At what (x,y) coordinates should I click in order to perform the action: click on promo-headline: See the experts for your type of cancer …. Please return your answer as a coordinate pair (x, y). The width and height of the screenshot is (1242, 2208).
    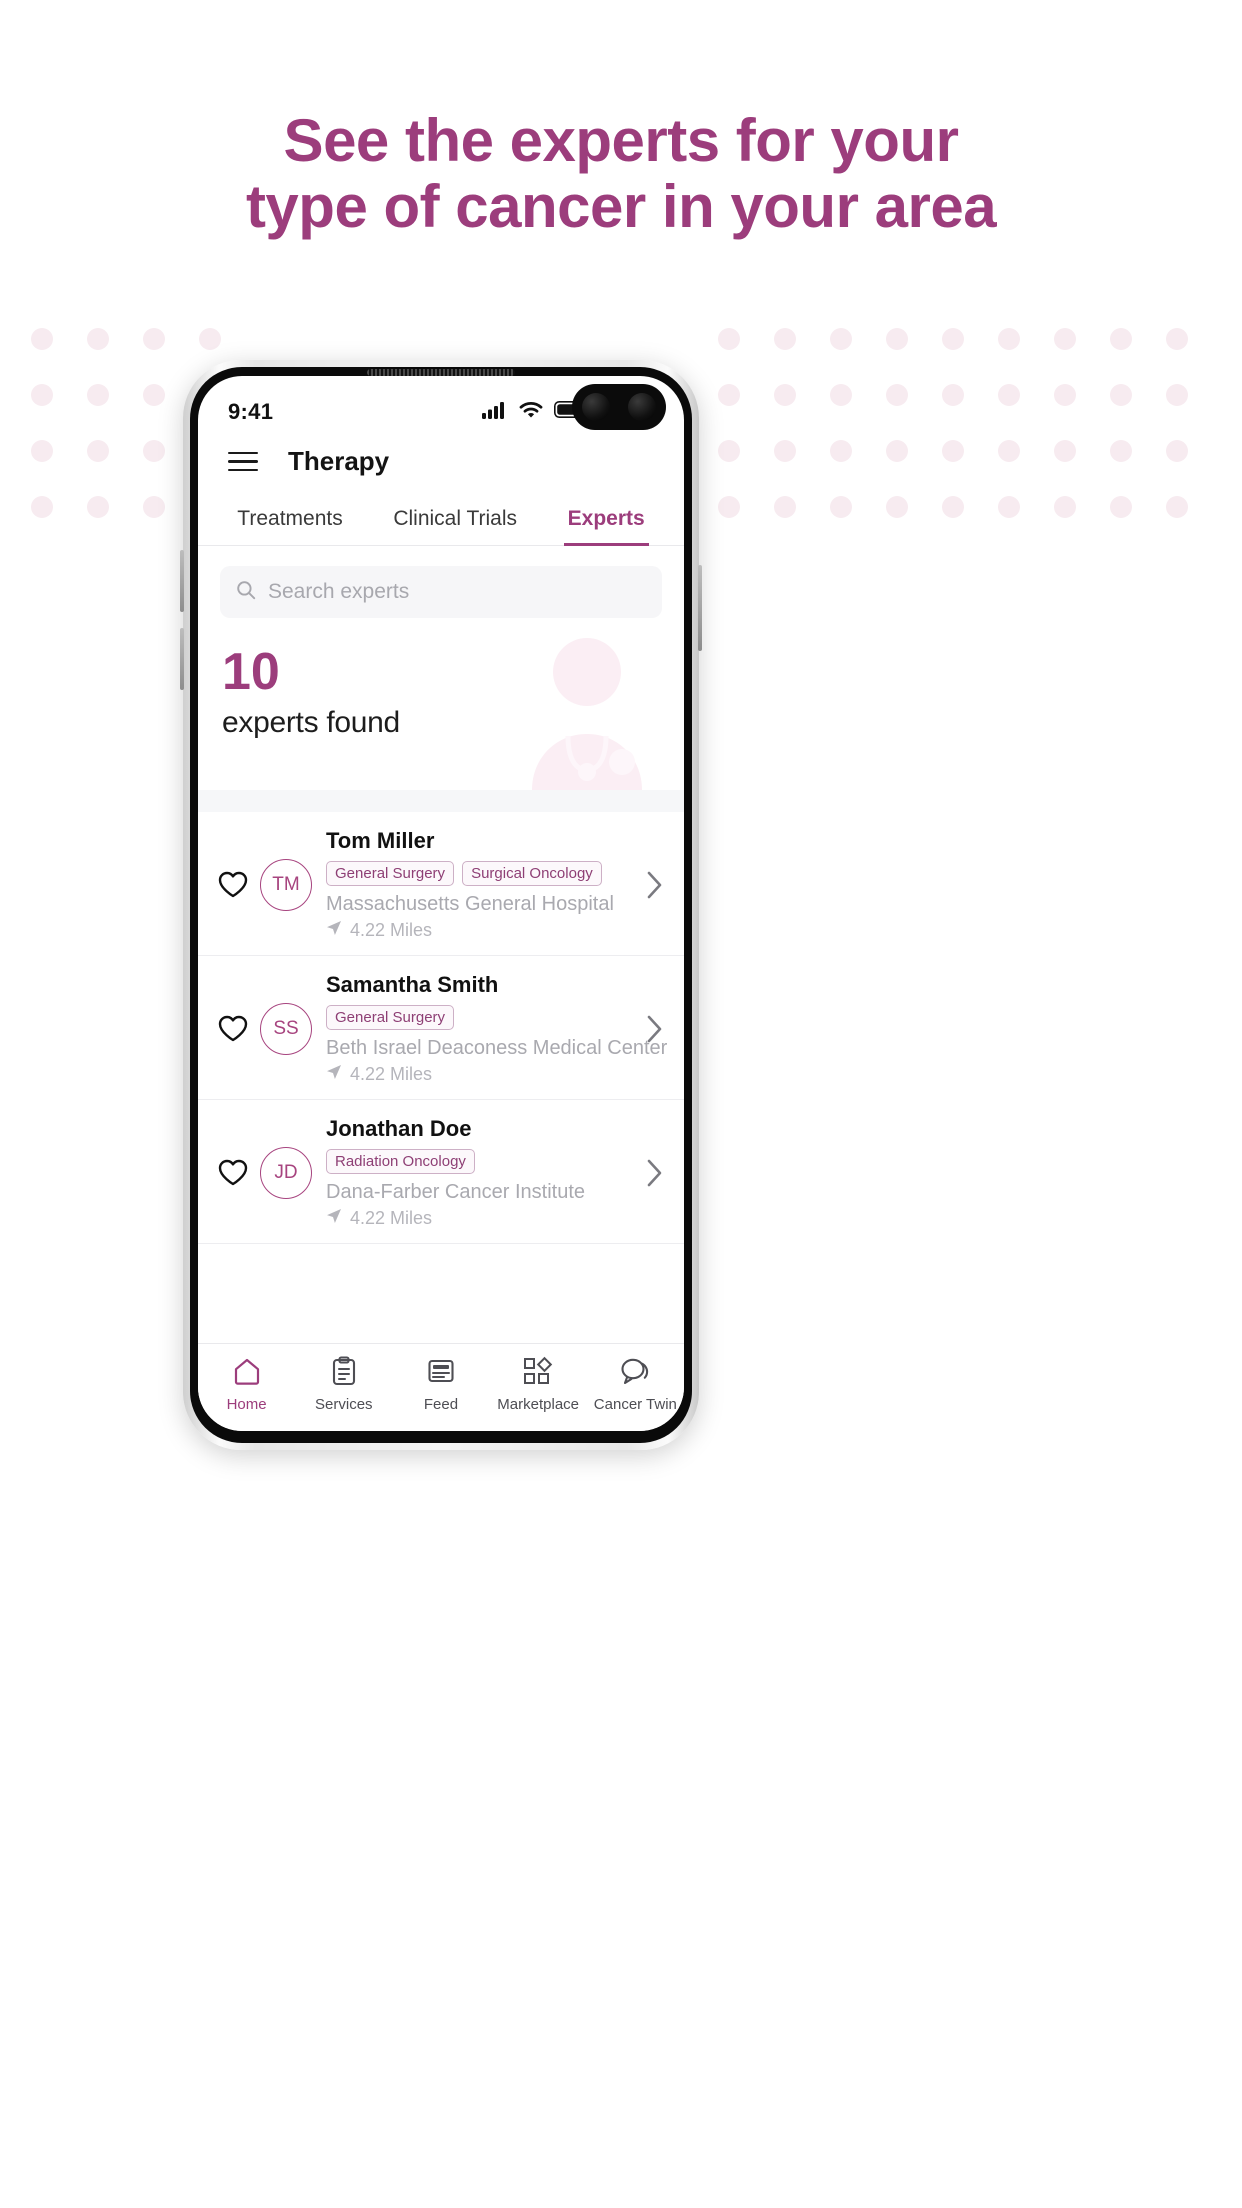
    Looking at the image, I should click on (621, 174).